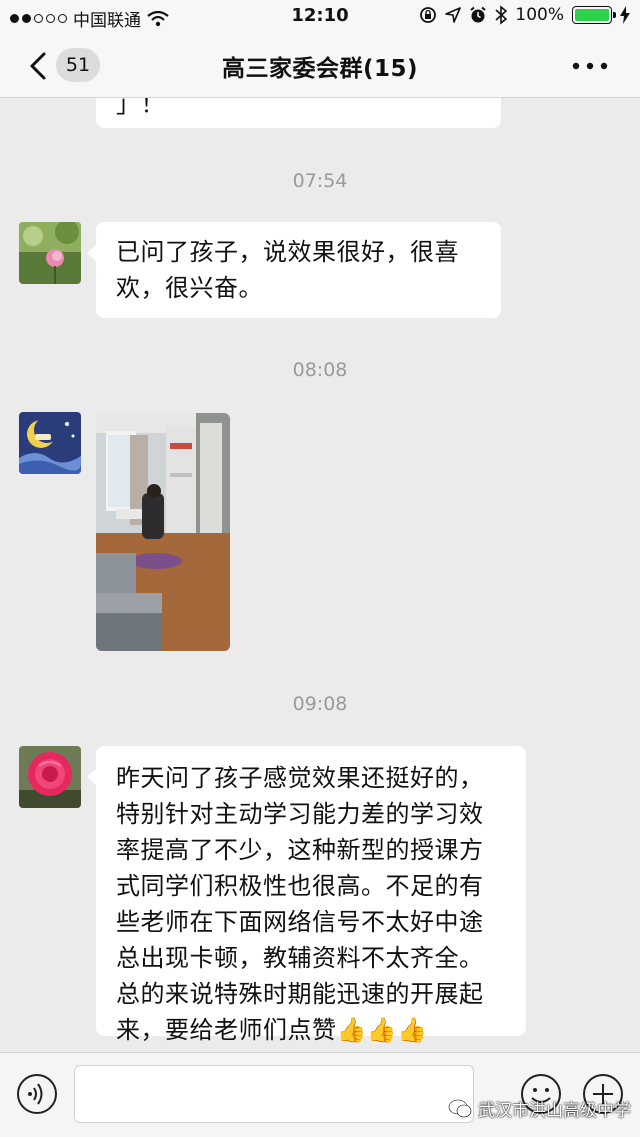 This screenshot has width=640, height=1137. What do you see at coordinates (37, 1094) in the screenshot?
I see `voice-icon` at bounding box center [37, 1094].